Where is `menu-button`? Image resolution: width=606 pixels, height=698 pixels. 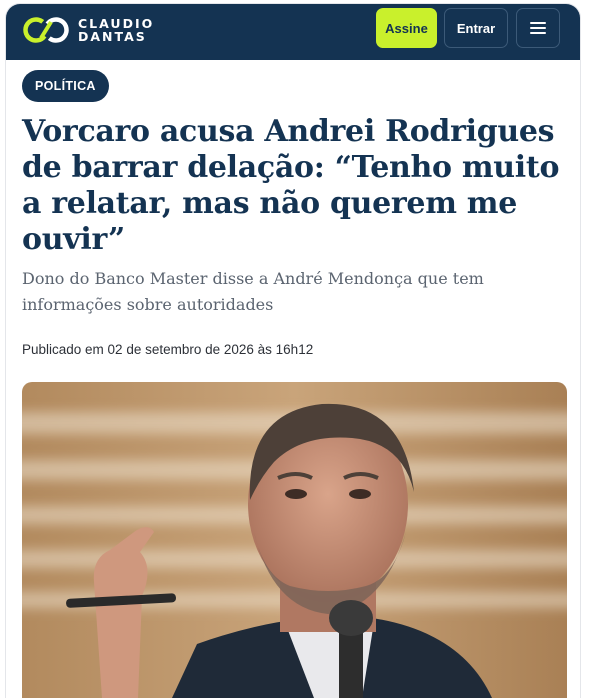 menu-button is located at coordinates (538, 28).